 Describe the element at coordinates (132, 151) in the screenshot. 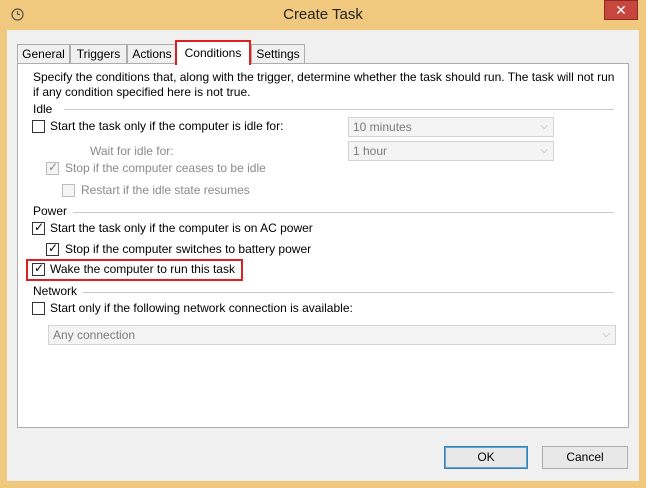

I see `wait-idle-label: Wait for idle for:` at that location.